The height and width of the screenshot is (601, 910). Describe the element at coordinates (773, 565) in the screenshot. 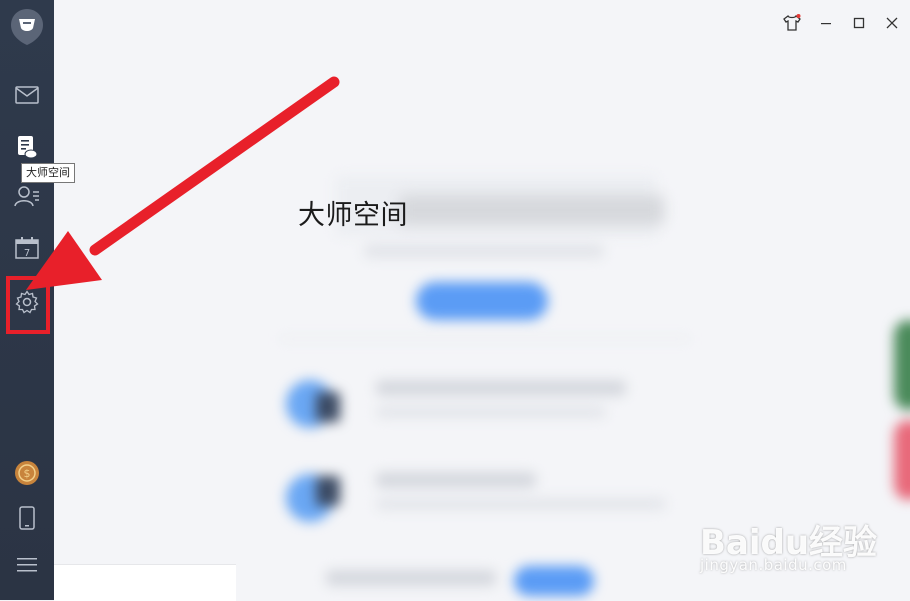

I see `baidu-watermark-url: jingyan.baidu.com` at that location.